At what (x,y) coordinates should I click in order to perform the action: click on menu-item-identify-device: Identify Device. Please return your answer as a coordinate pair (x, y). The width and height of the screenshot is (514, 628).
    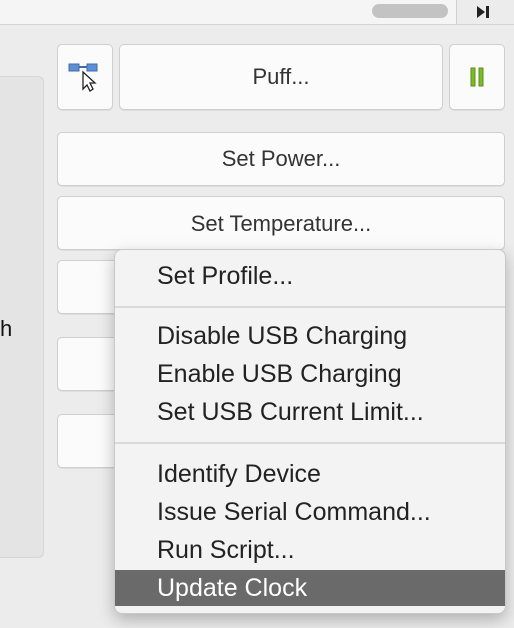
    Looking at the image, I should click on (310, 474).